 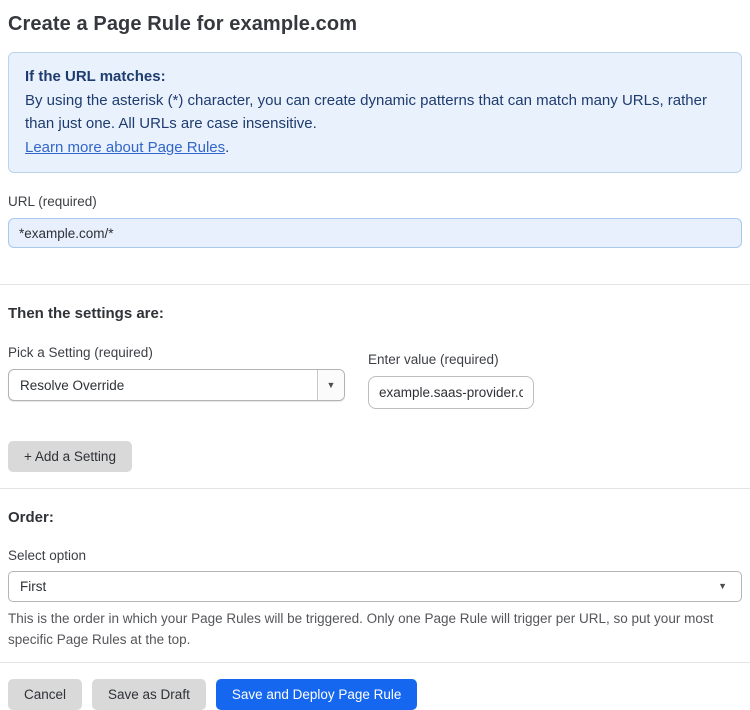 I want to click on learn-more-link: Learn more about Page Rules, so click(x=125, y=147).